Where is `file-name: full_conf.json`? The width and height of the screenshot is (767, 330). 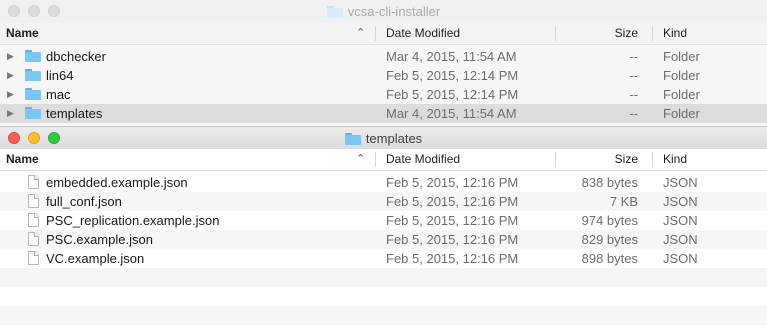 file-name: full_conf.json is located at coordinates (84, 201).